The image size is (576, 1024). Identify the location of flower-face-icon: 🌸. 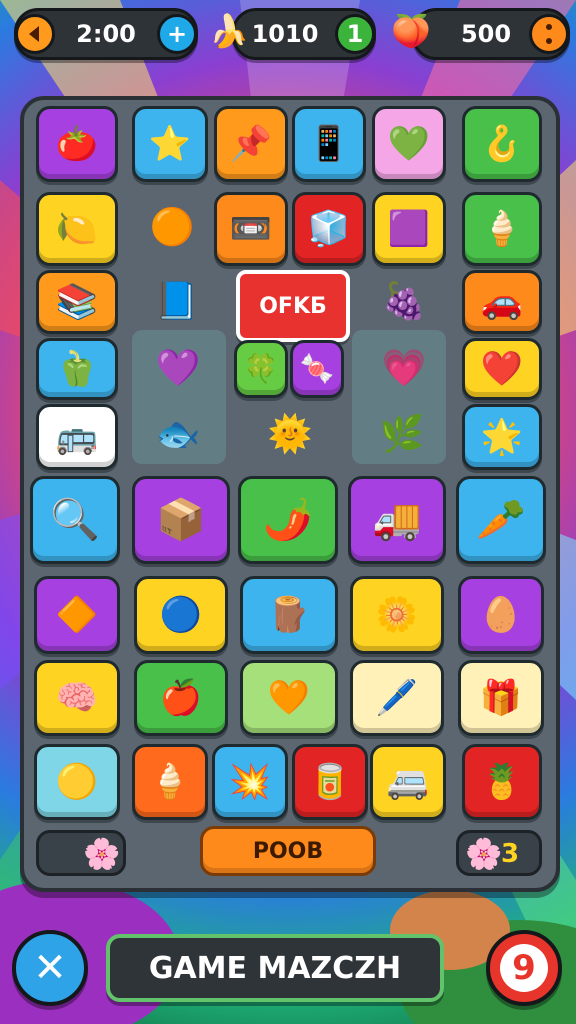
(102, 854).